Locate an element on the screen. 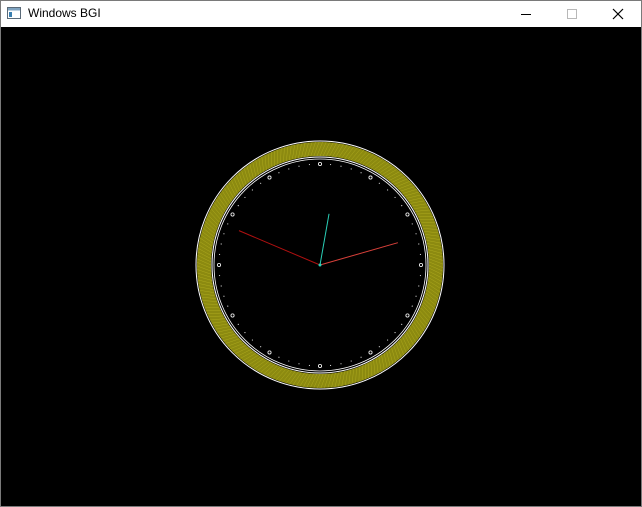 This screenshot has height=507, width=642. close-icon is located at coordinates (618, 14).